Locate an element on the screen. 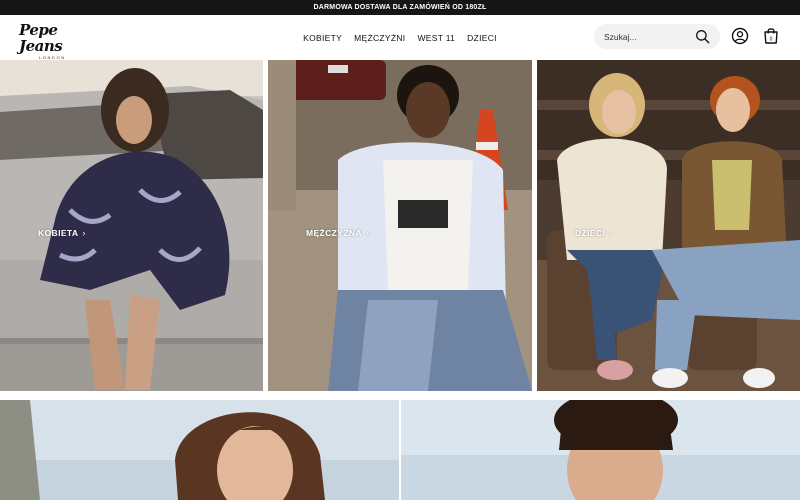 The width and height of the screenshot is (800, 500). tile-label-mezczyzna: MĘŻCZYZNA › is located at coordinates (337, 233).